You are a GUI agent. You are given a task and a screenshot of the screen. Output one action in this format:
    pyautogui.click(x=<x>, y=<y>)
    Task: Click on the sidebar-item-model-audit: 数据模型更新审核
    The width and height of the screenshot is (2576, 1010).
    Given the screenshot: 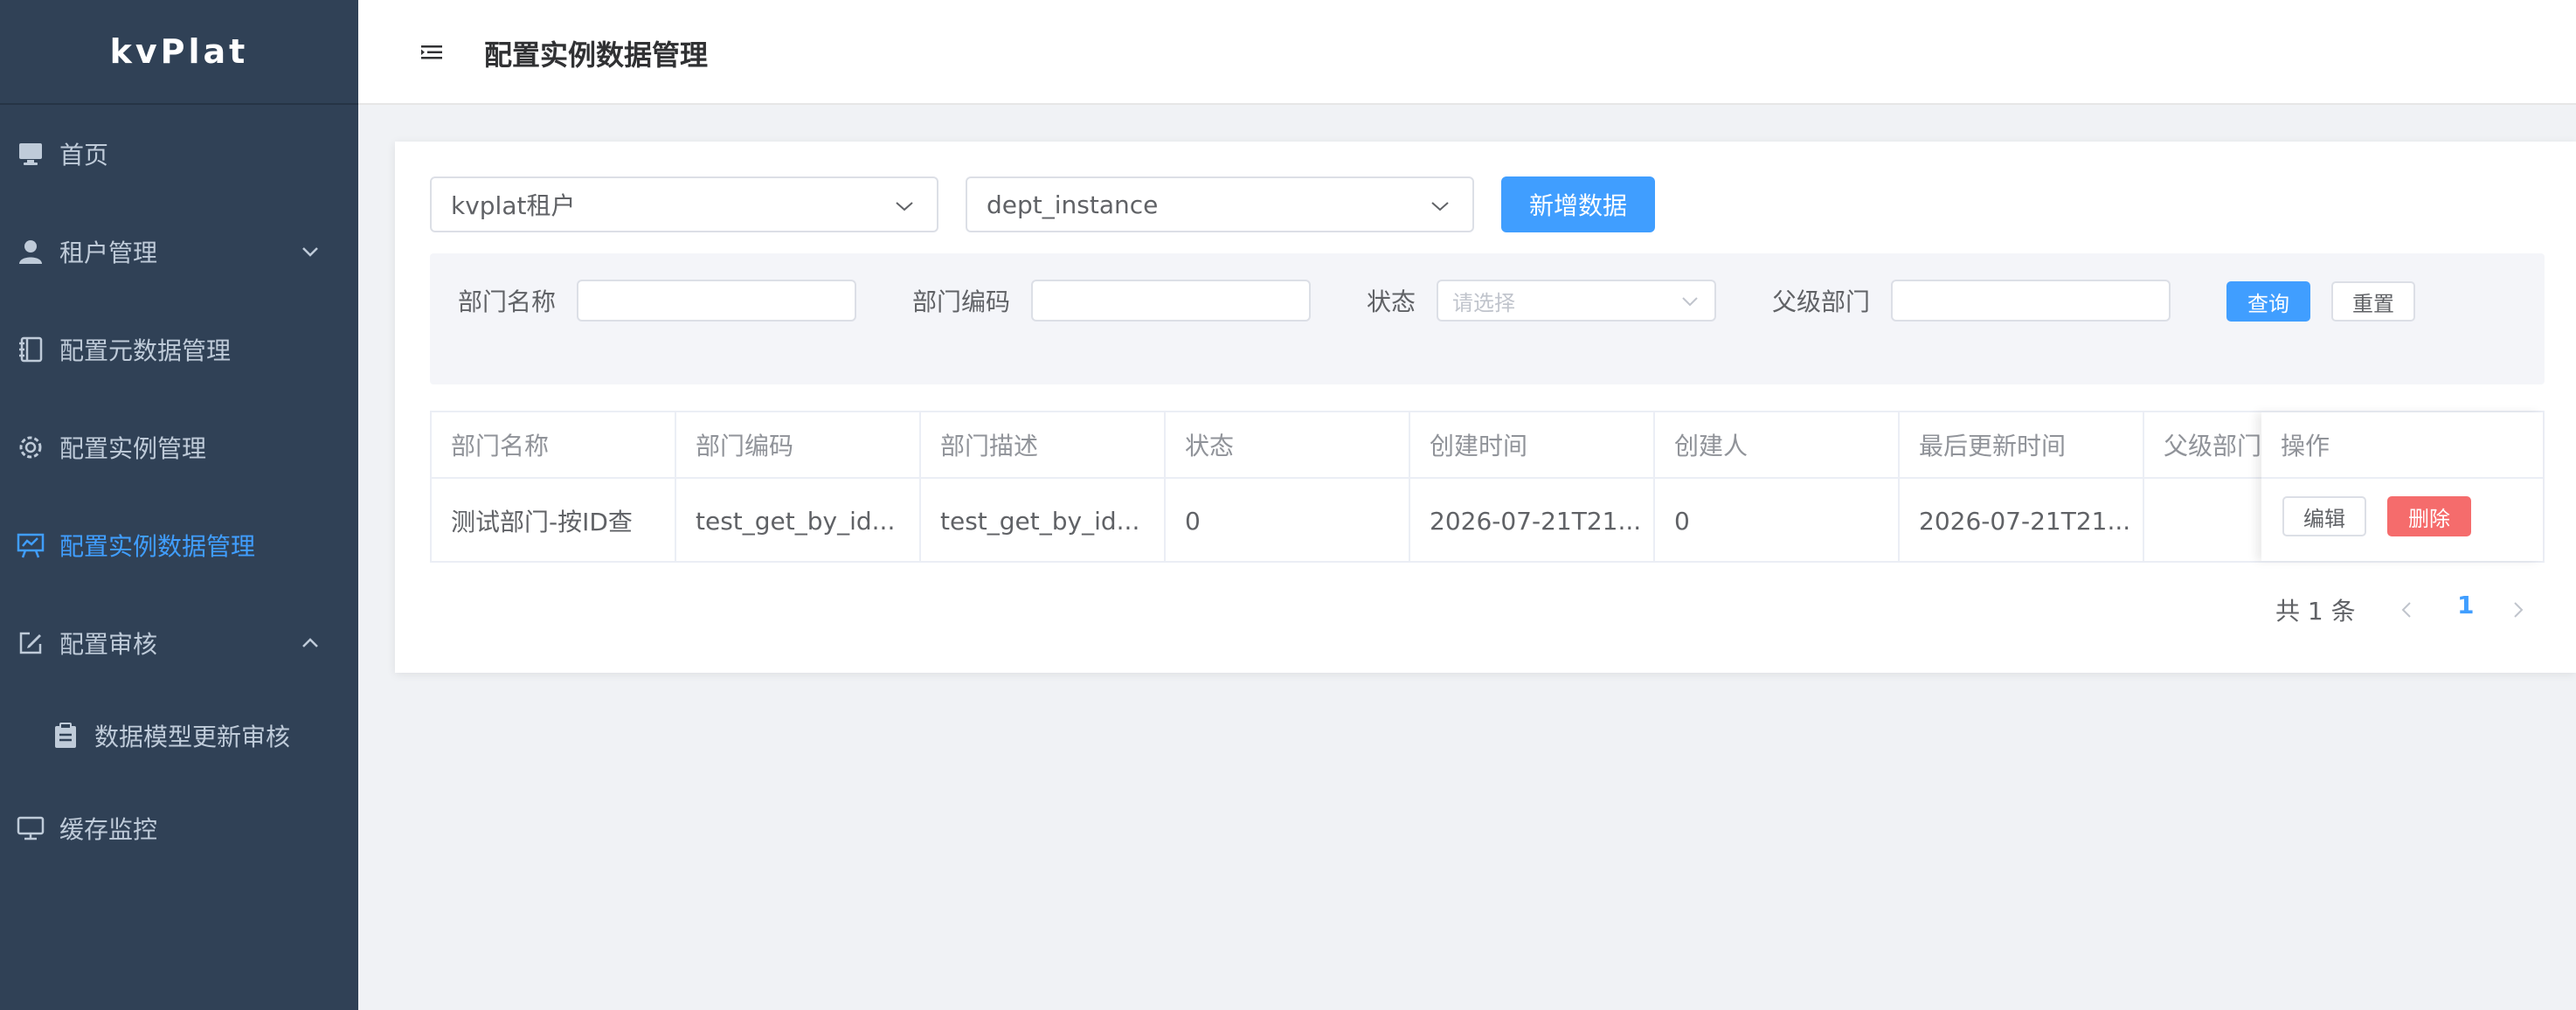 What is the action you would take?
    pyautogui.click(x=179, y=736)
    